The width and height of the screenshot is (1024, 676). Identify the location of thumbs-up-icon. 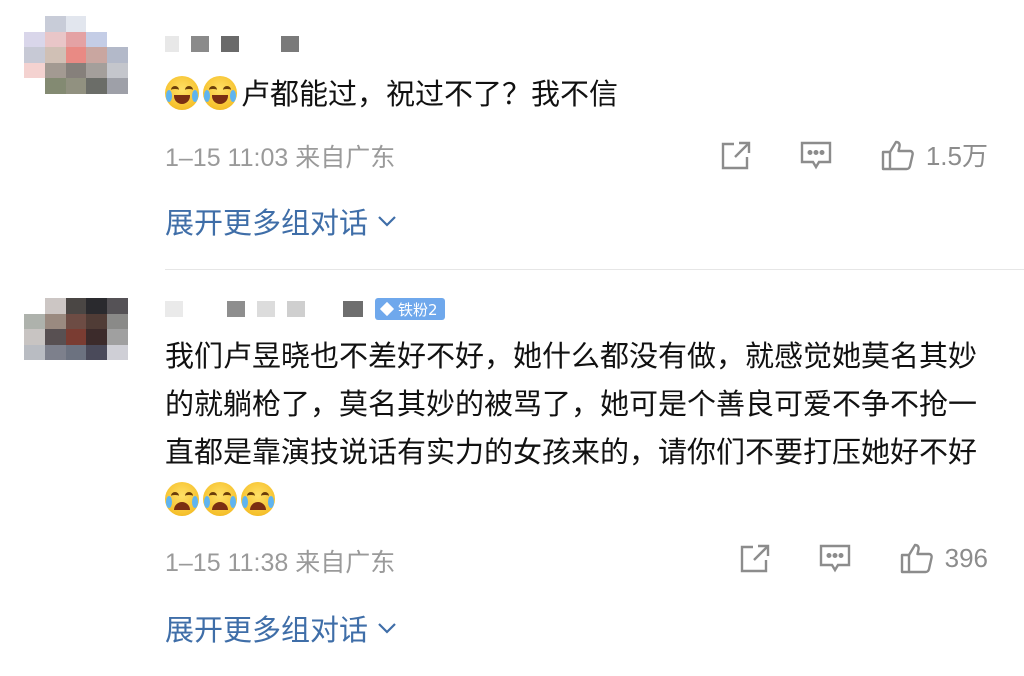
(917, 558).